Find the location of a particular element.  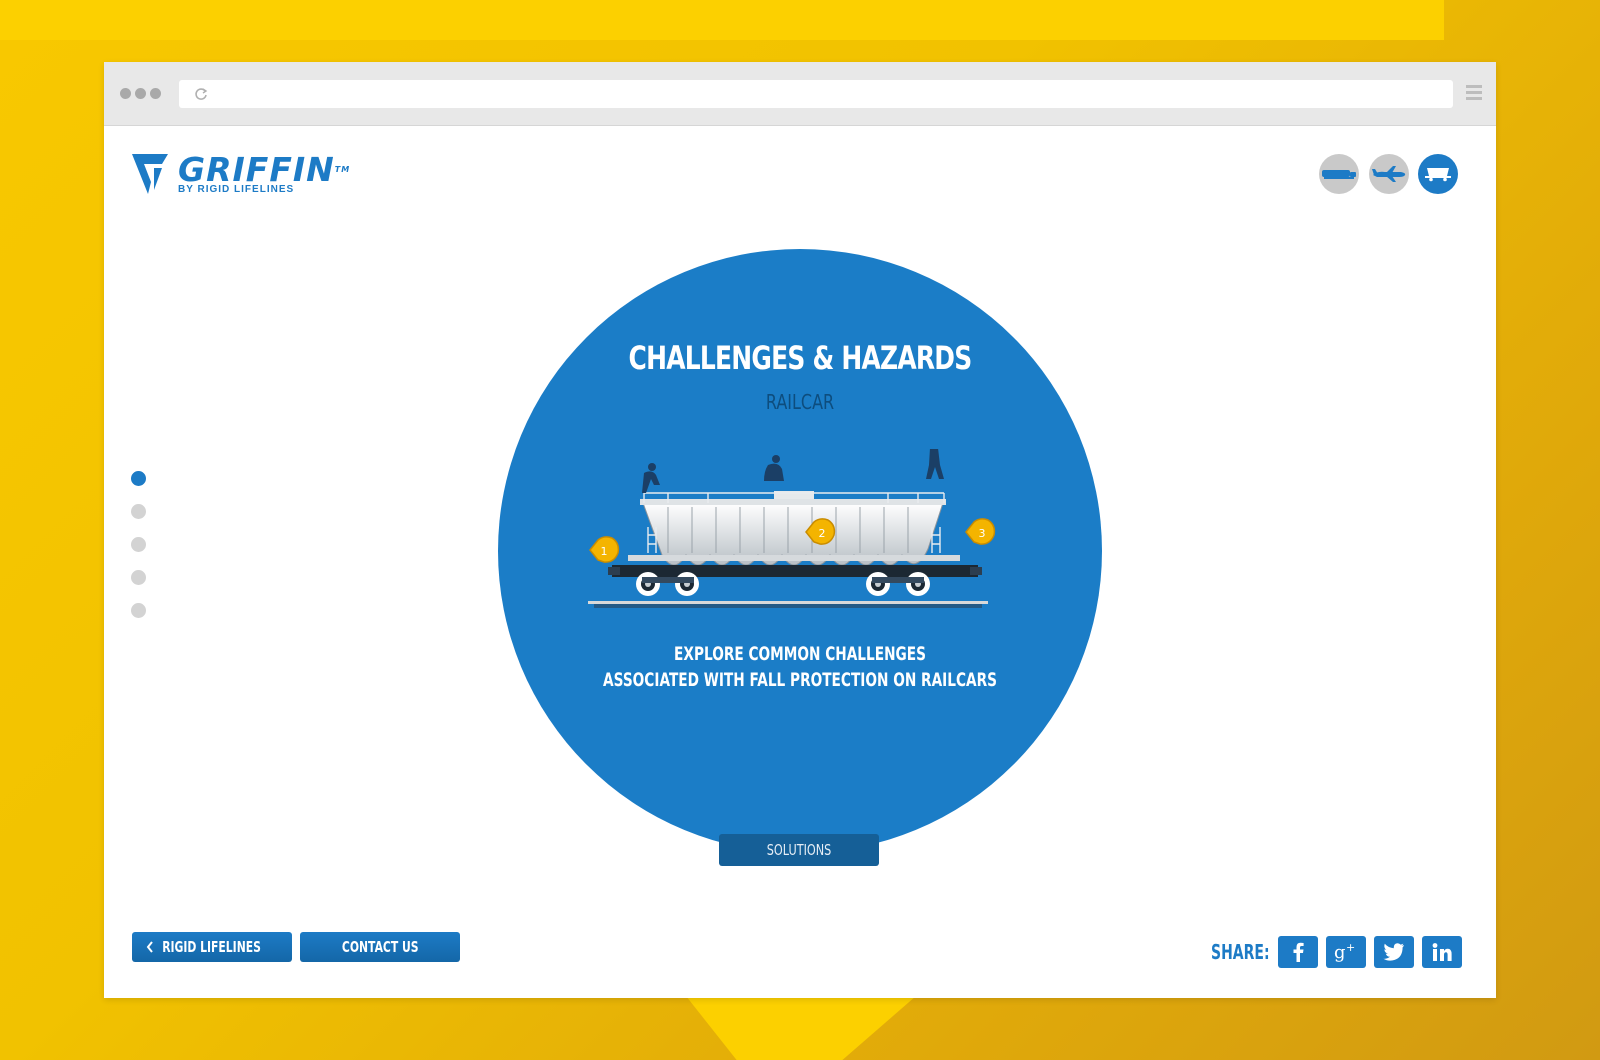

linkedin-share-button is located at coordinates (1442, 952).